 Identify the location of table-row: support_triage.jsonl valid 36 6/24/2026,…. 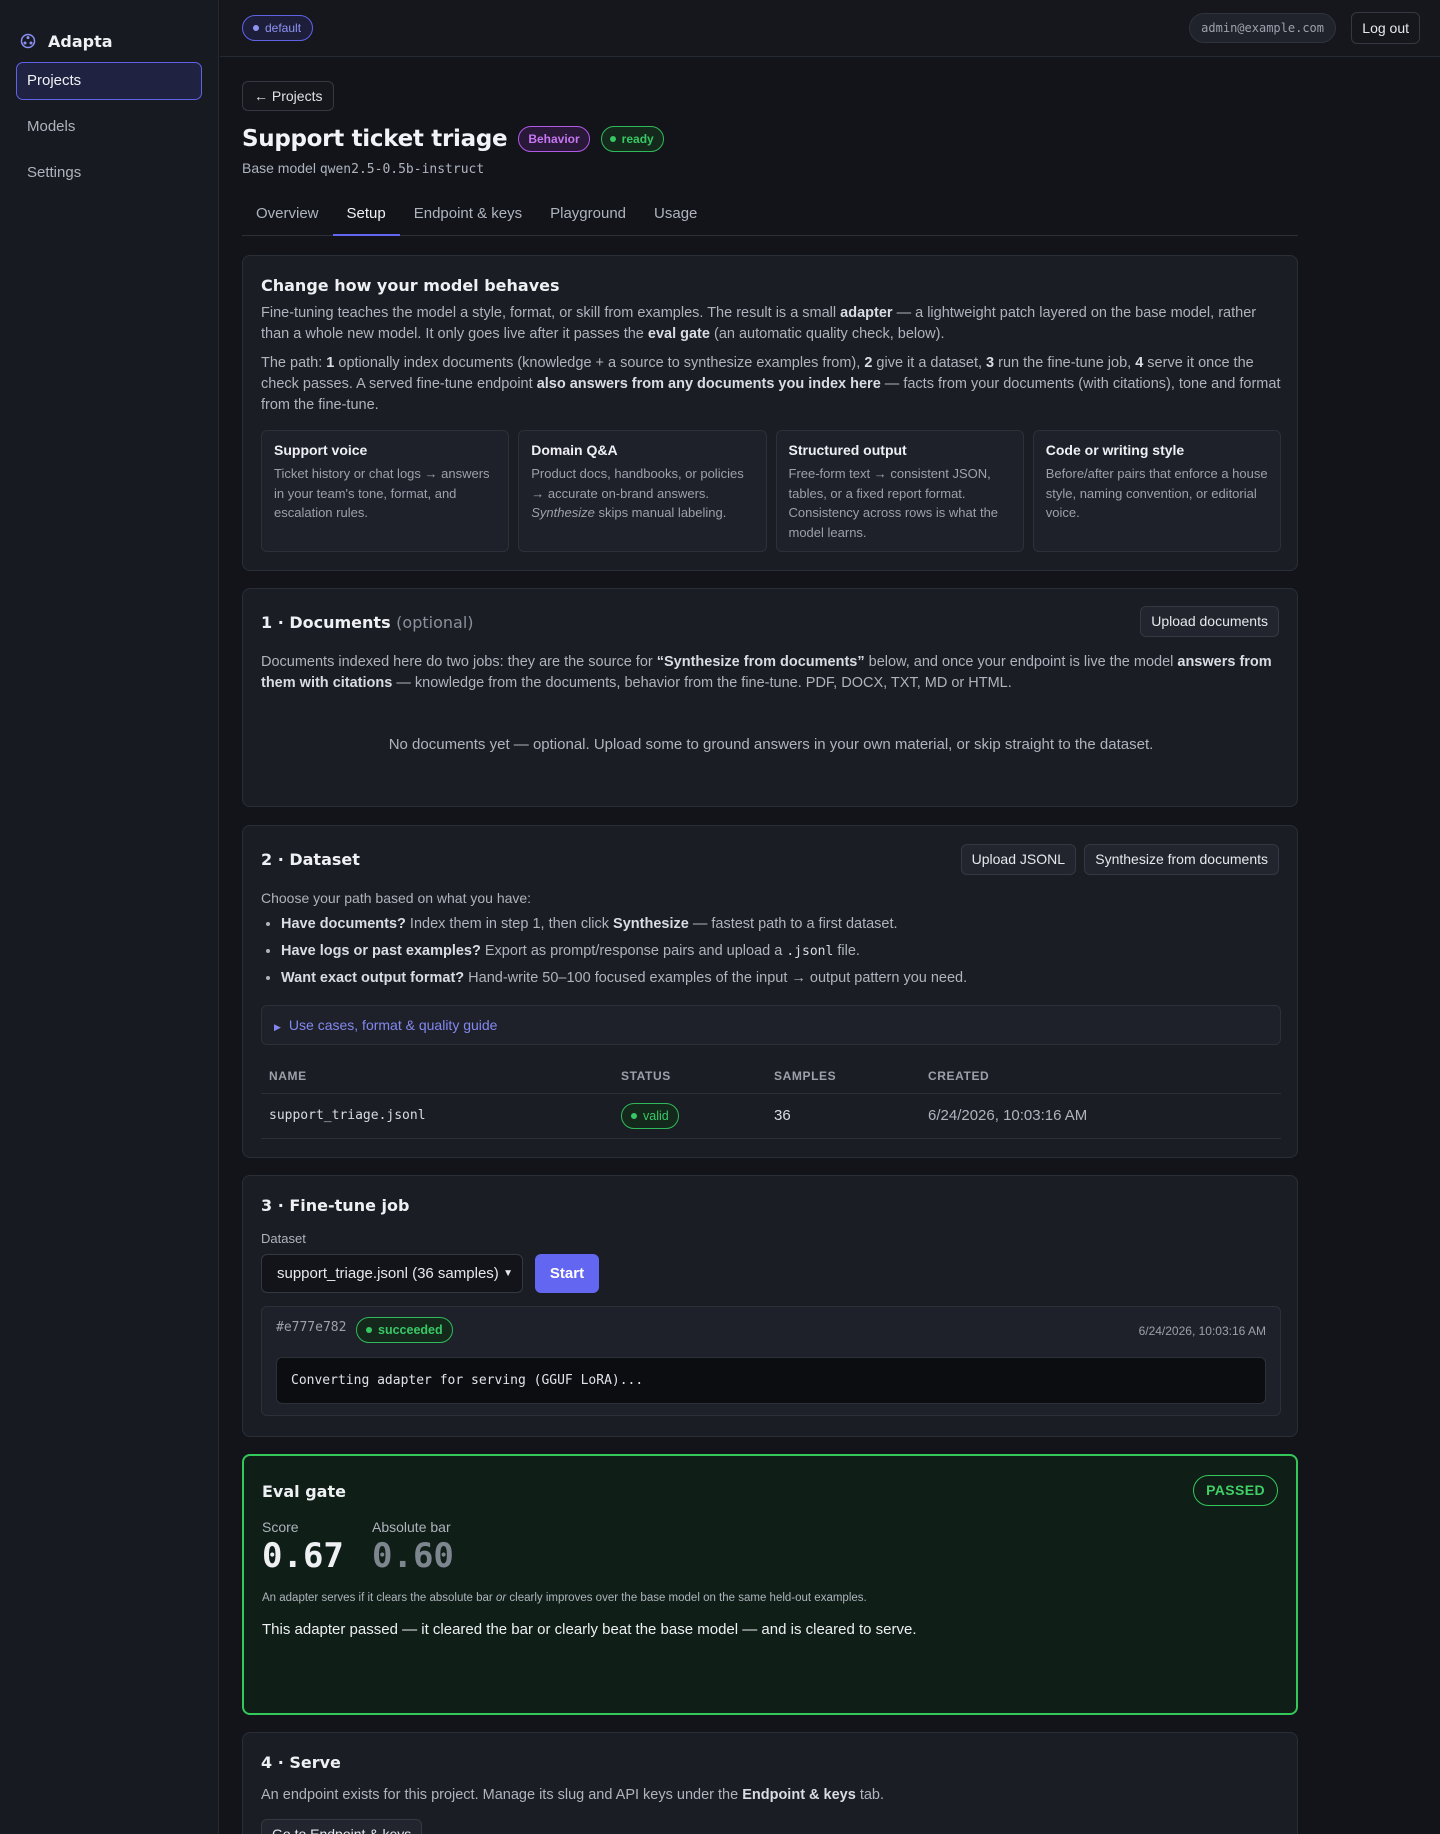
(771, 1116).